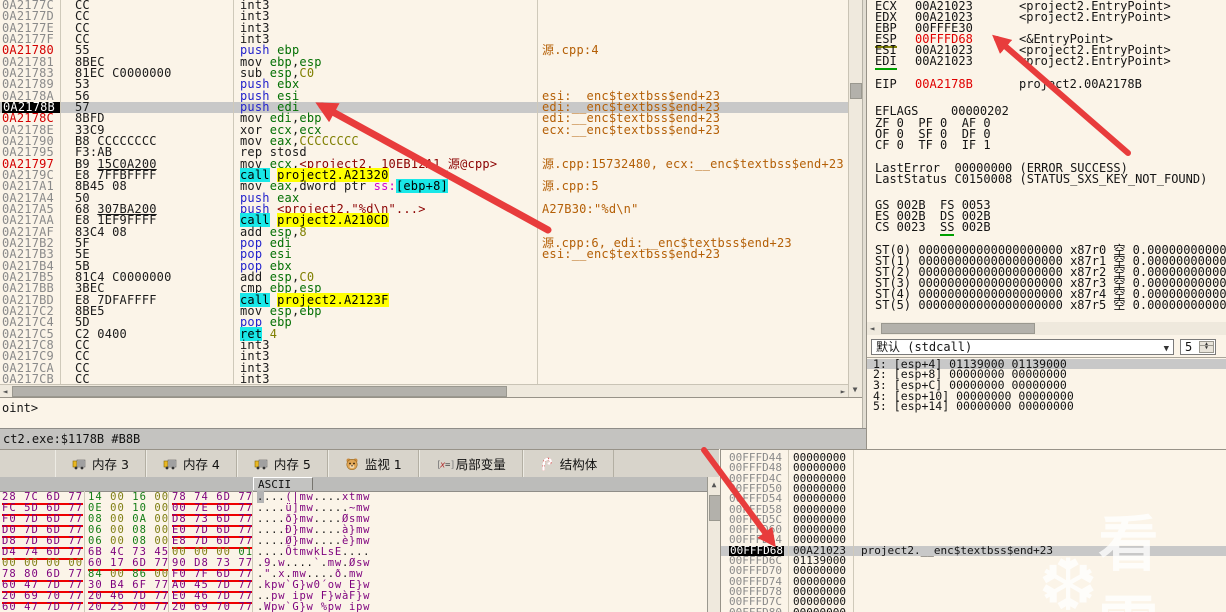 The height and width of the screenshot is (612, 1226). What do you see at coordinates (424, 310) in the screenshot?
I see `disasm-row: 0A217C2 8BE5 mov esp,ebp` at bounding box center [424, 310].